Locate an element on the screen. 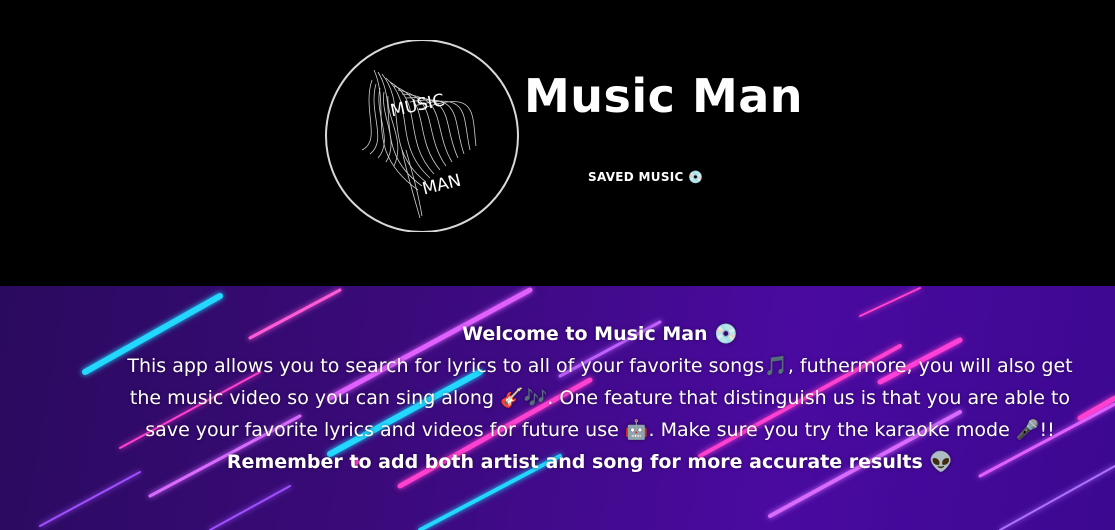 This screenshot has height=530, width=1115. welcome-heading: Welcome to Music Man 💿 is located at coordinates (600, 334).